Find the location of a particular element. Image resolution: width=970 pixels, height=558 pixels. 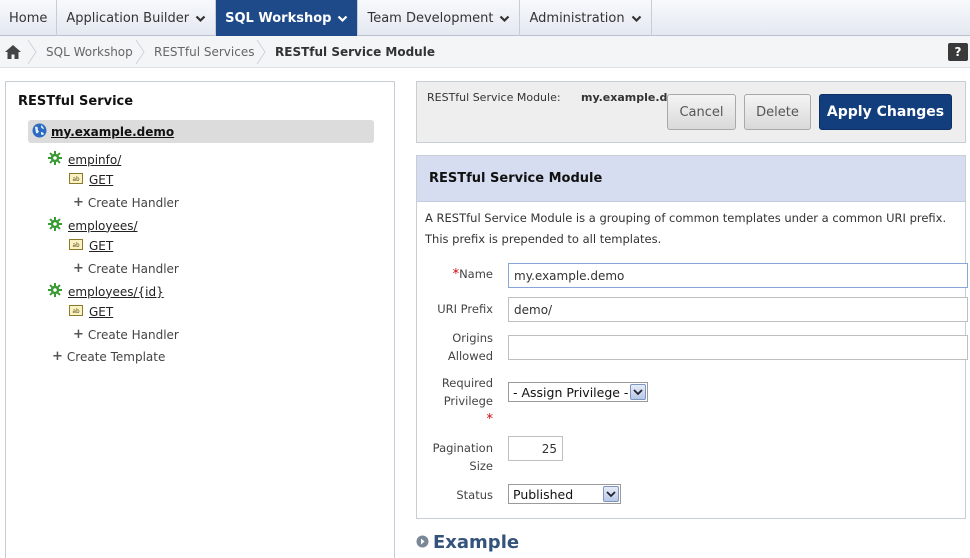

tab-team-development: Team Development is located at coordinates (439, 18).